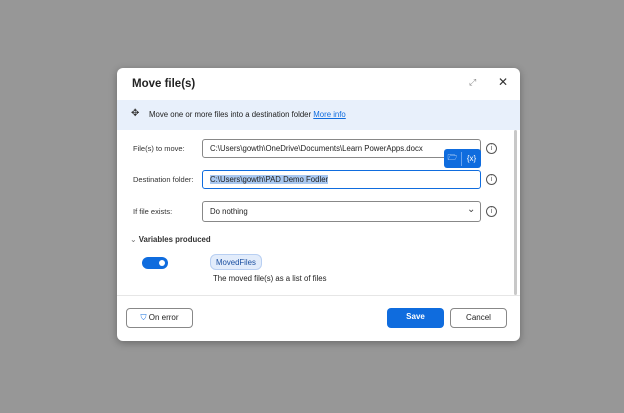 This screenshot has width=624, height=413. Describe the element at coordinates (174, 239) in the screenshot. I see `variables-header: Variables produced` at that location.